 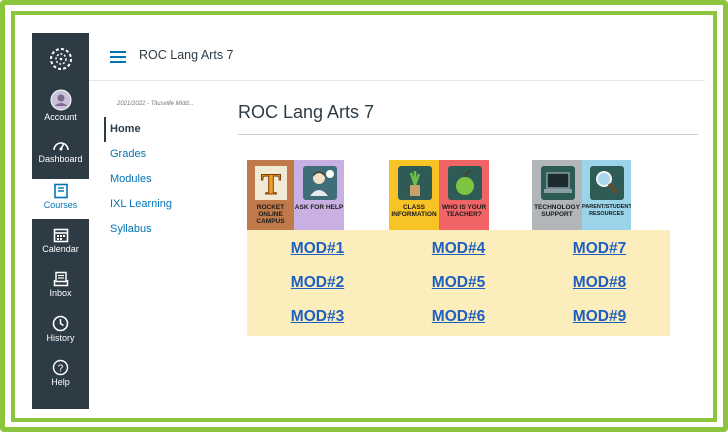 I want to click on hamburger-menu-icon, so click(x=118, y=57).